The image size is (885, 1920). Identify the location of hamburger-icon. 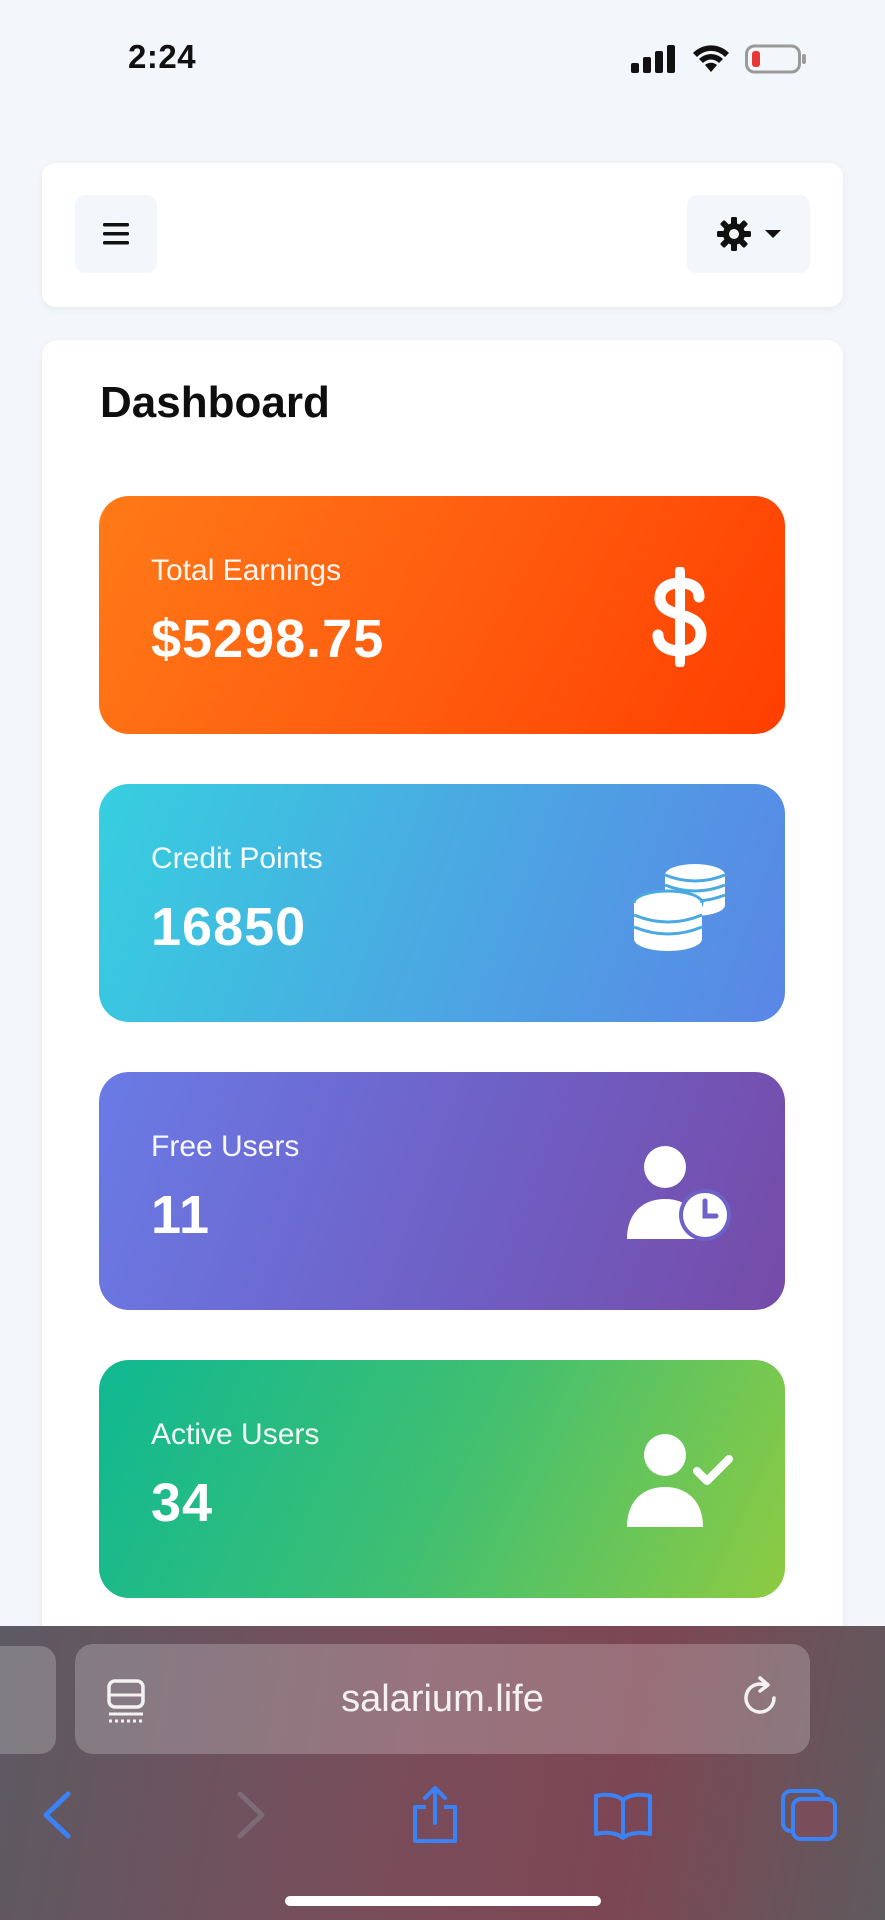
(116, 234).